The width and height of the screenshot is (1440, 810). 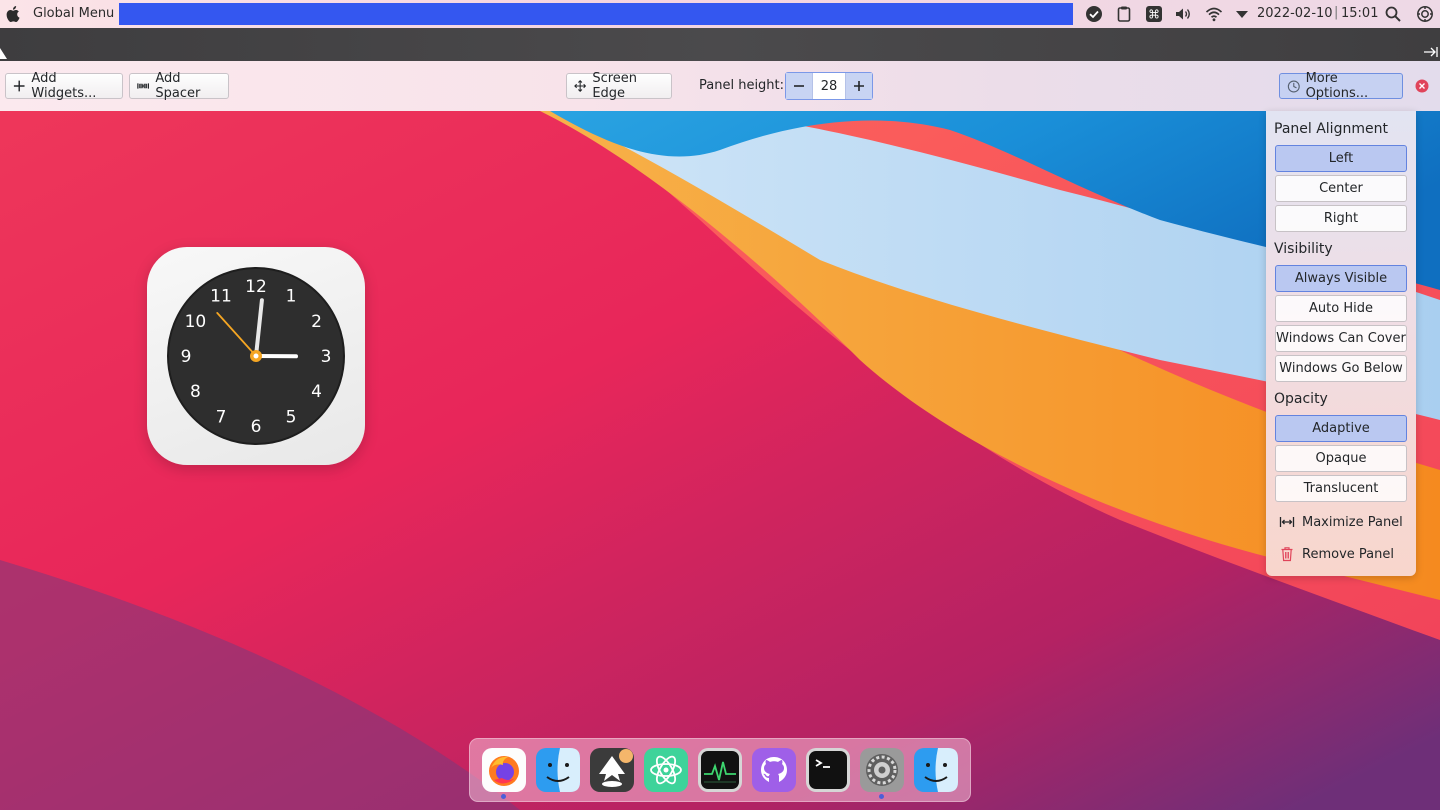 I want to click on minus-icon, so click(x=799, y=86).